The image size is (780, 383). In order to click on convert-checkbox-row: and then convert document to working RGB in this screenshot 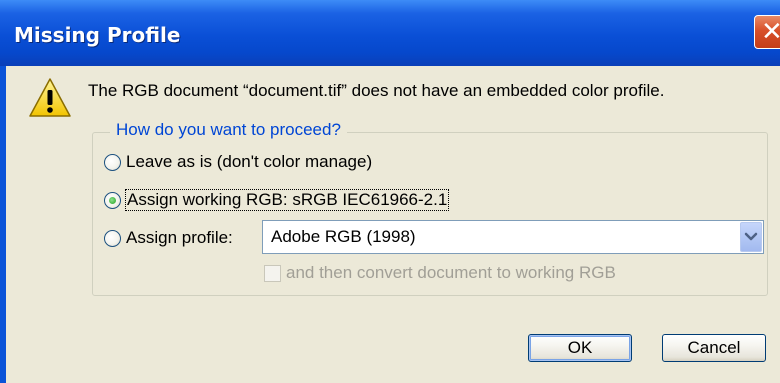, I will do `click(440, 273)`.